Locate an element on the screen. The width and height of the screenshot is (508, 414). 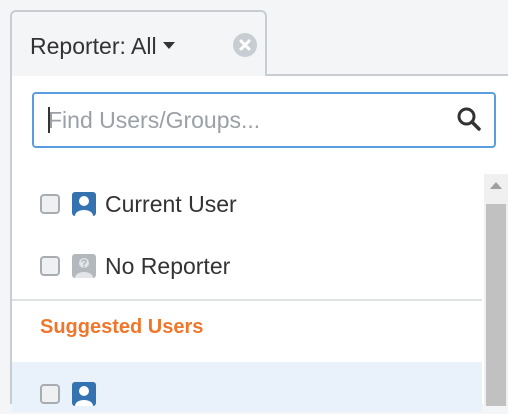
option-suggested-user is located at coordinates (72, 394).